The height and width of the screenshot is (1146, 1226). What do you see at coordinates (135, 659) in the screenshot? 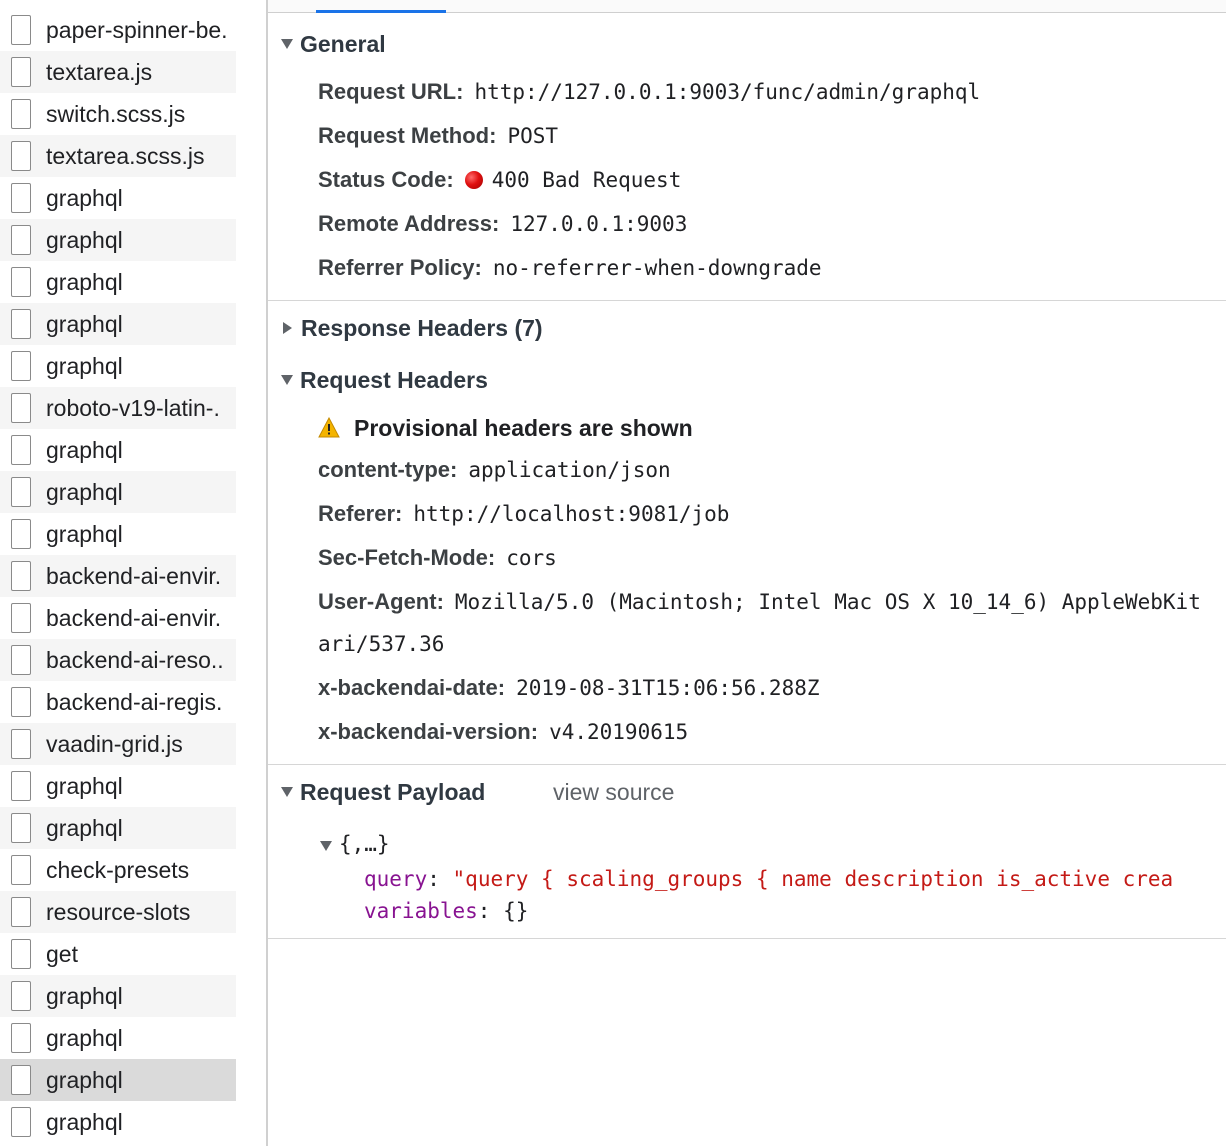
I see `request-name: backend-ai-reso..` at bounding box center [135, 659].